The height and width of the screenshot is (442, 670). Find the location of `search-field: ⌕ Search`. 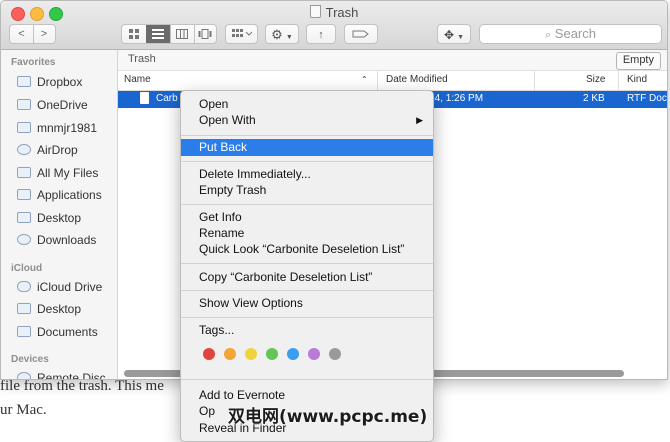

search-field: ⌕ Search is located at coordinates (570, 34).